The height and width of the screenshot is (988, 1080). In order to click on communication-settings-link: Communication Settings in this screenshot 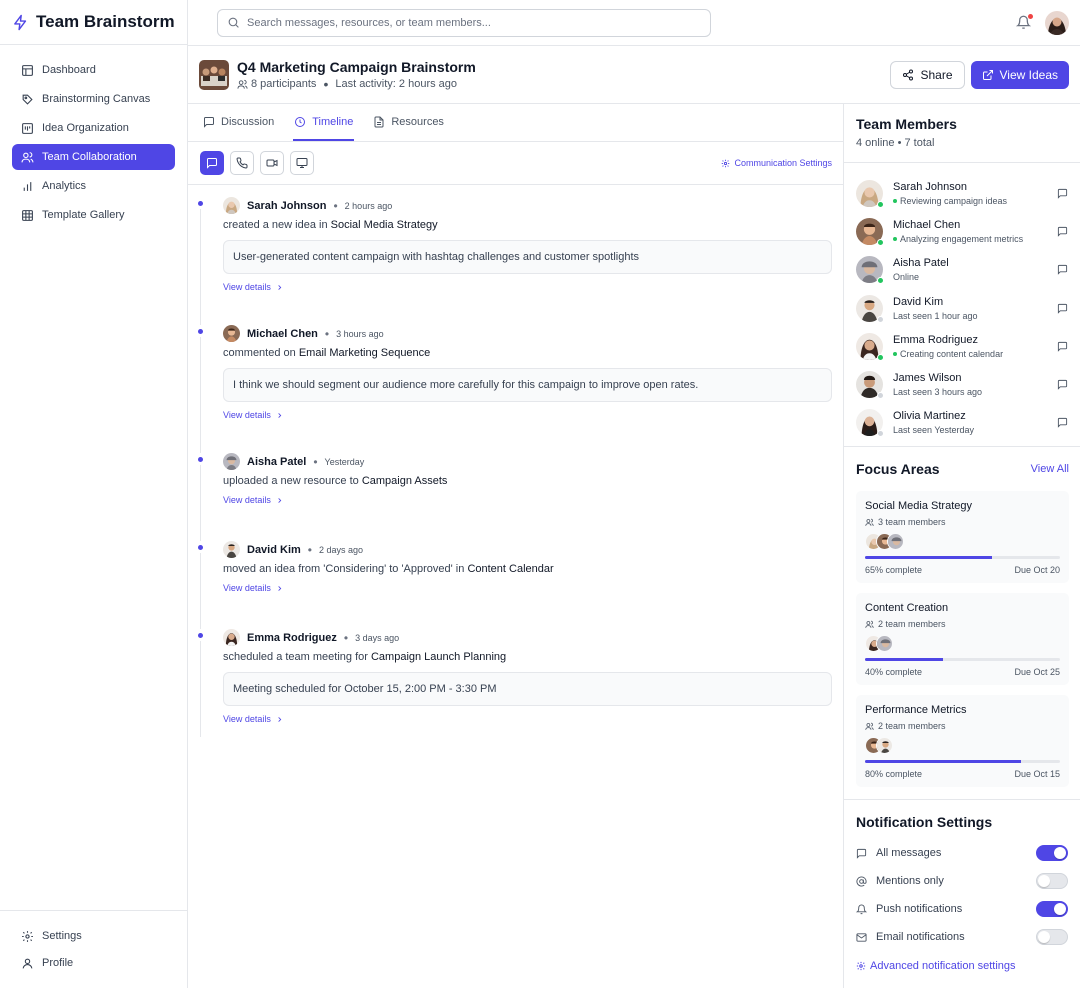, I will do `click(776, 163)`.